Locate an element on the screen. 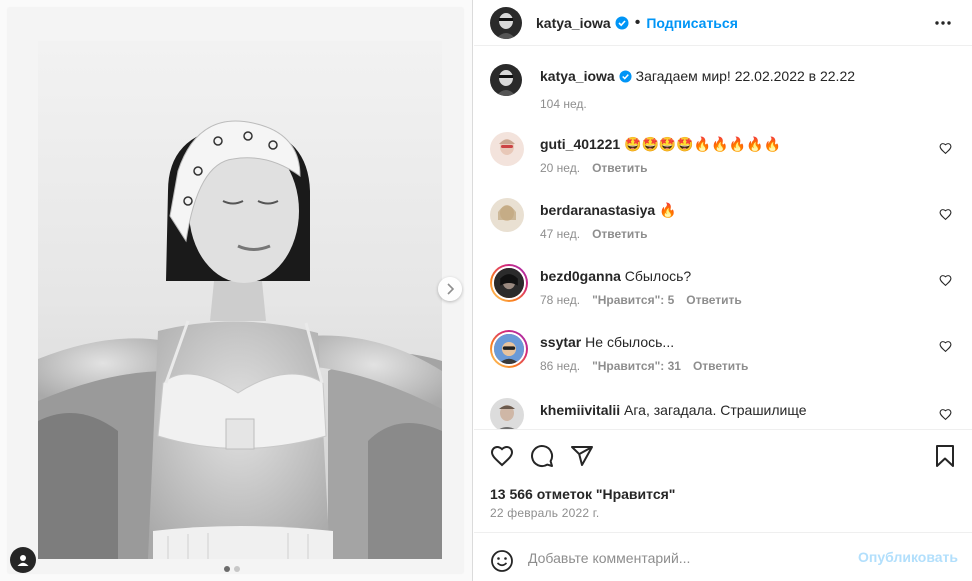 This screenshot has width=972, height=581. caption-meta: 104 нед. is located at coordinates (569, 104).